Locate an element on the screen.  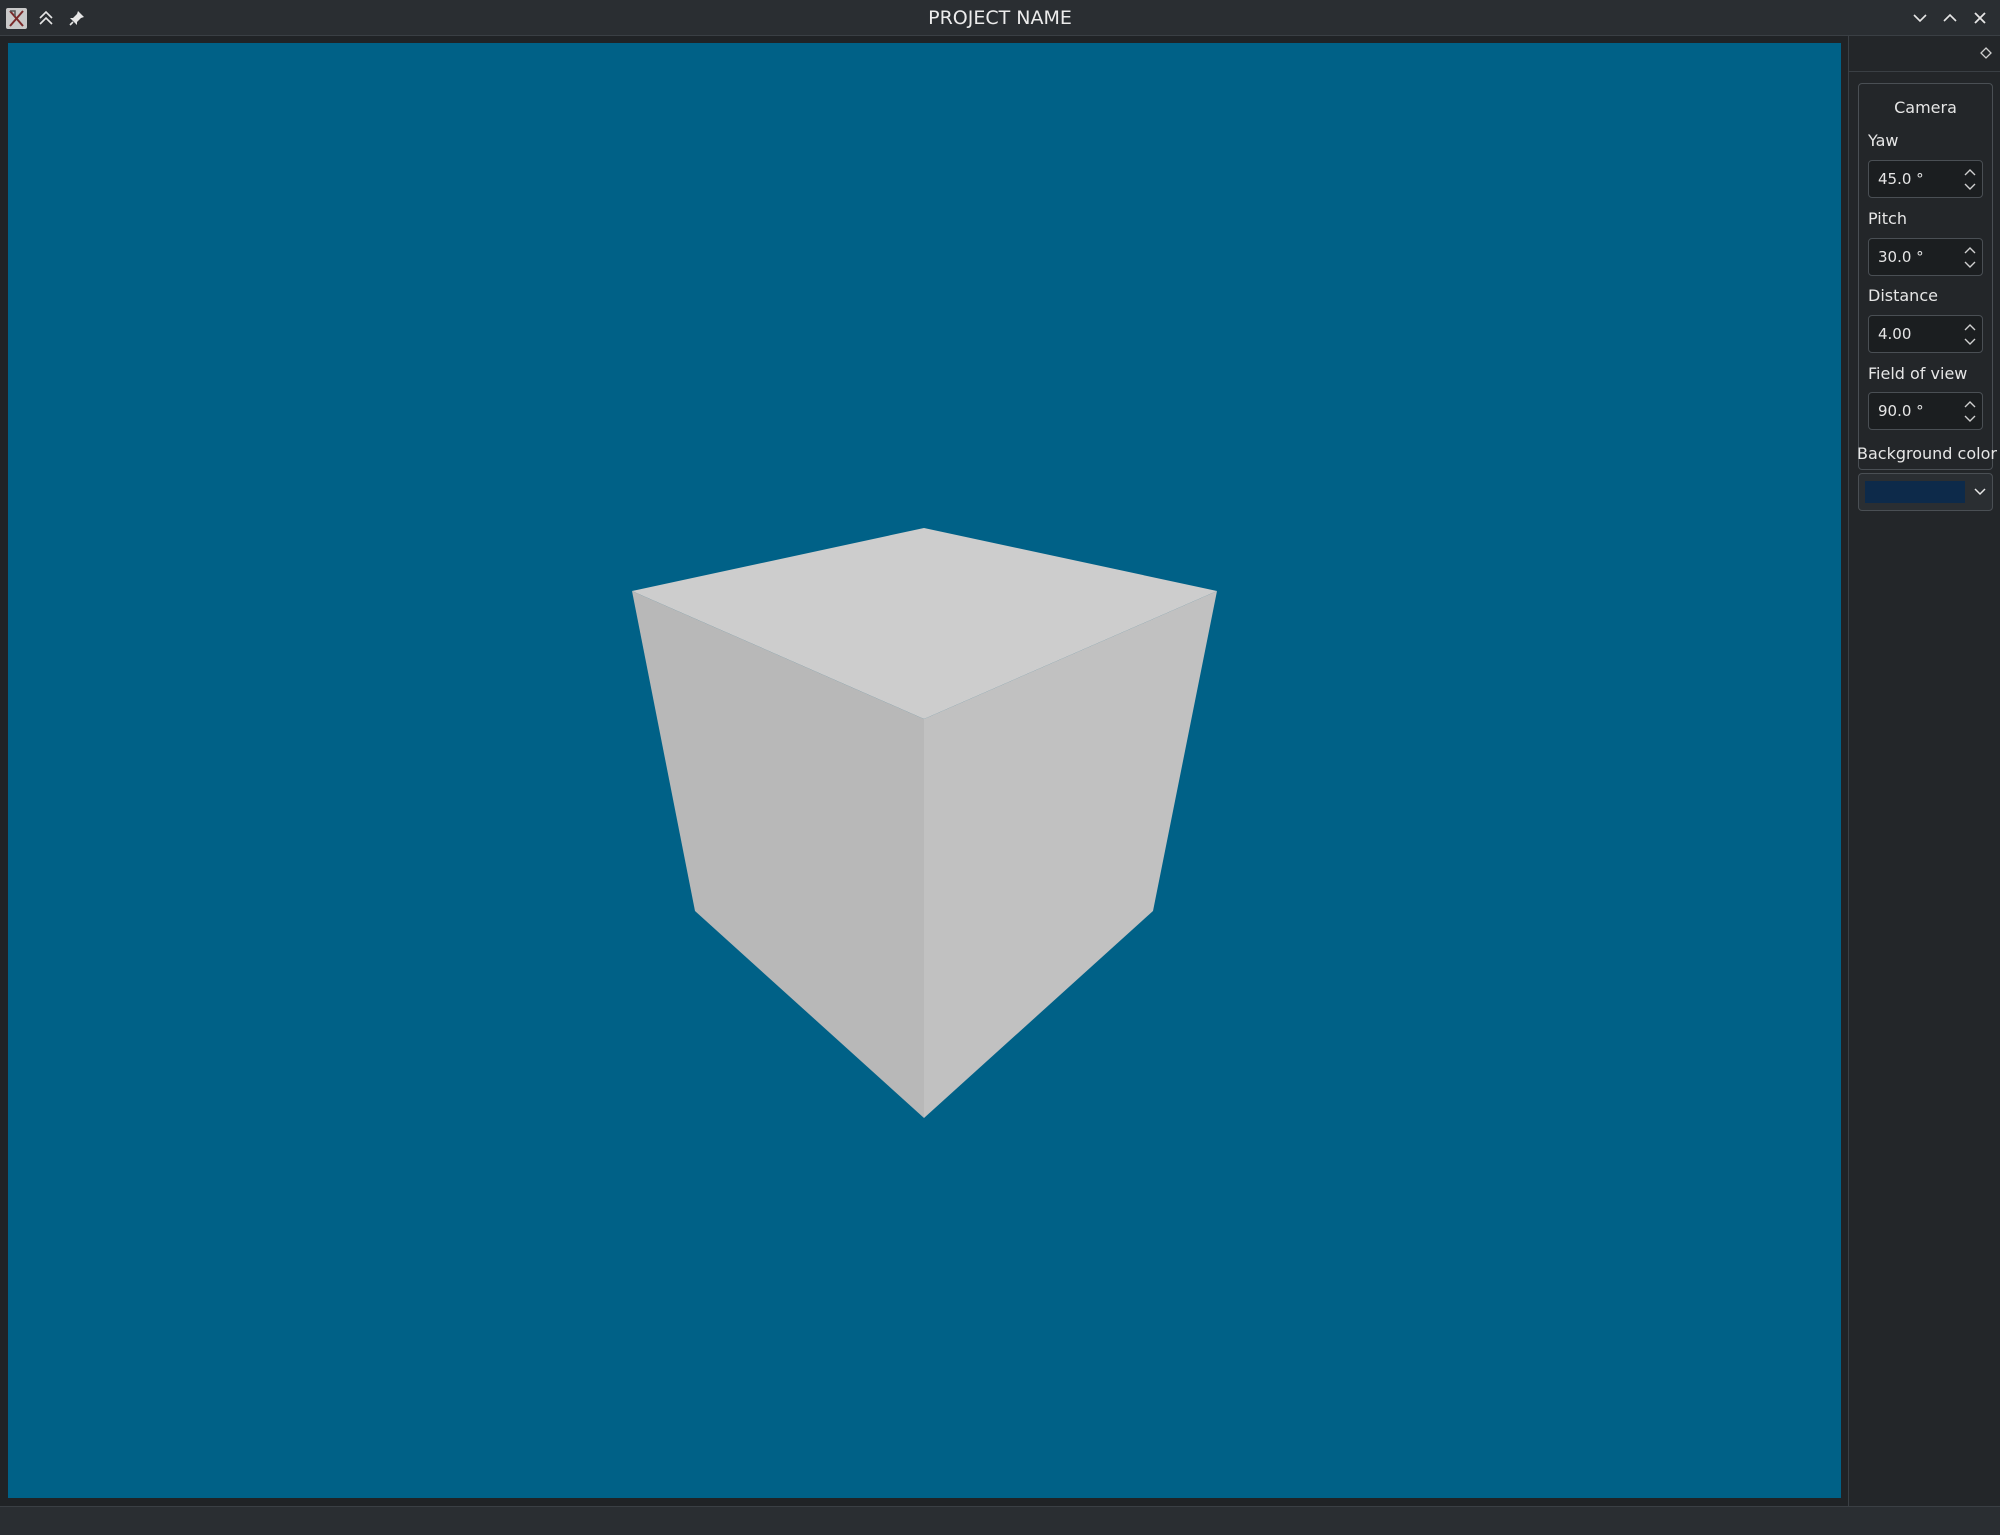
close-icon is located at coordinates (1980, 18).